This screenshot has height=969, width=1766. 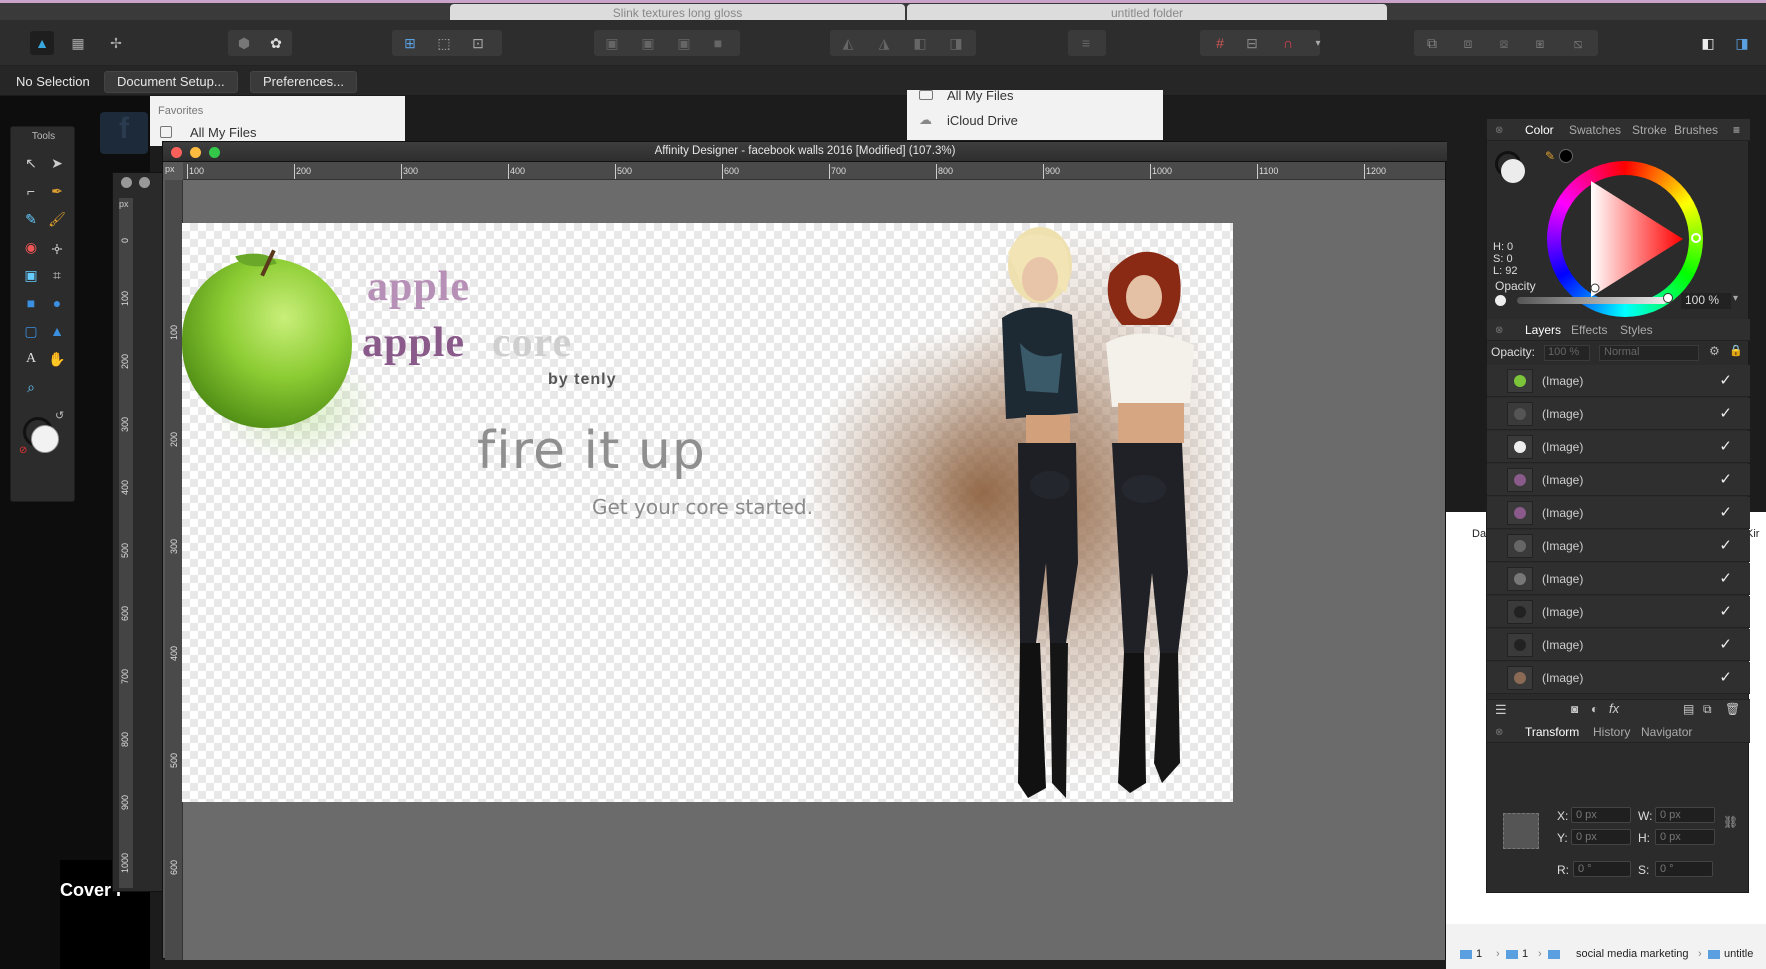 What do you see at coordinates (532, 343) in the screenshot?
I see `core-text-image: core` at bounding box center [532, 343].